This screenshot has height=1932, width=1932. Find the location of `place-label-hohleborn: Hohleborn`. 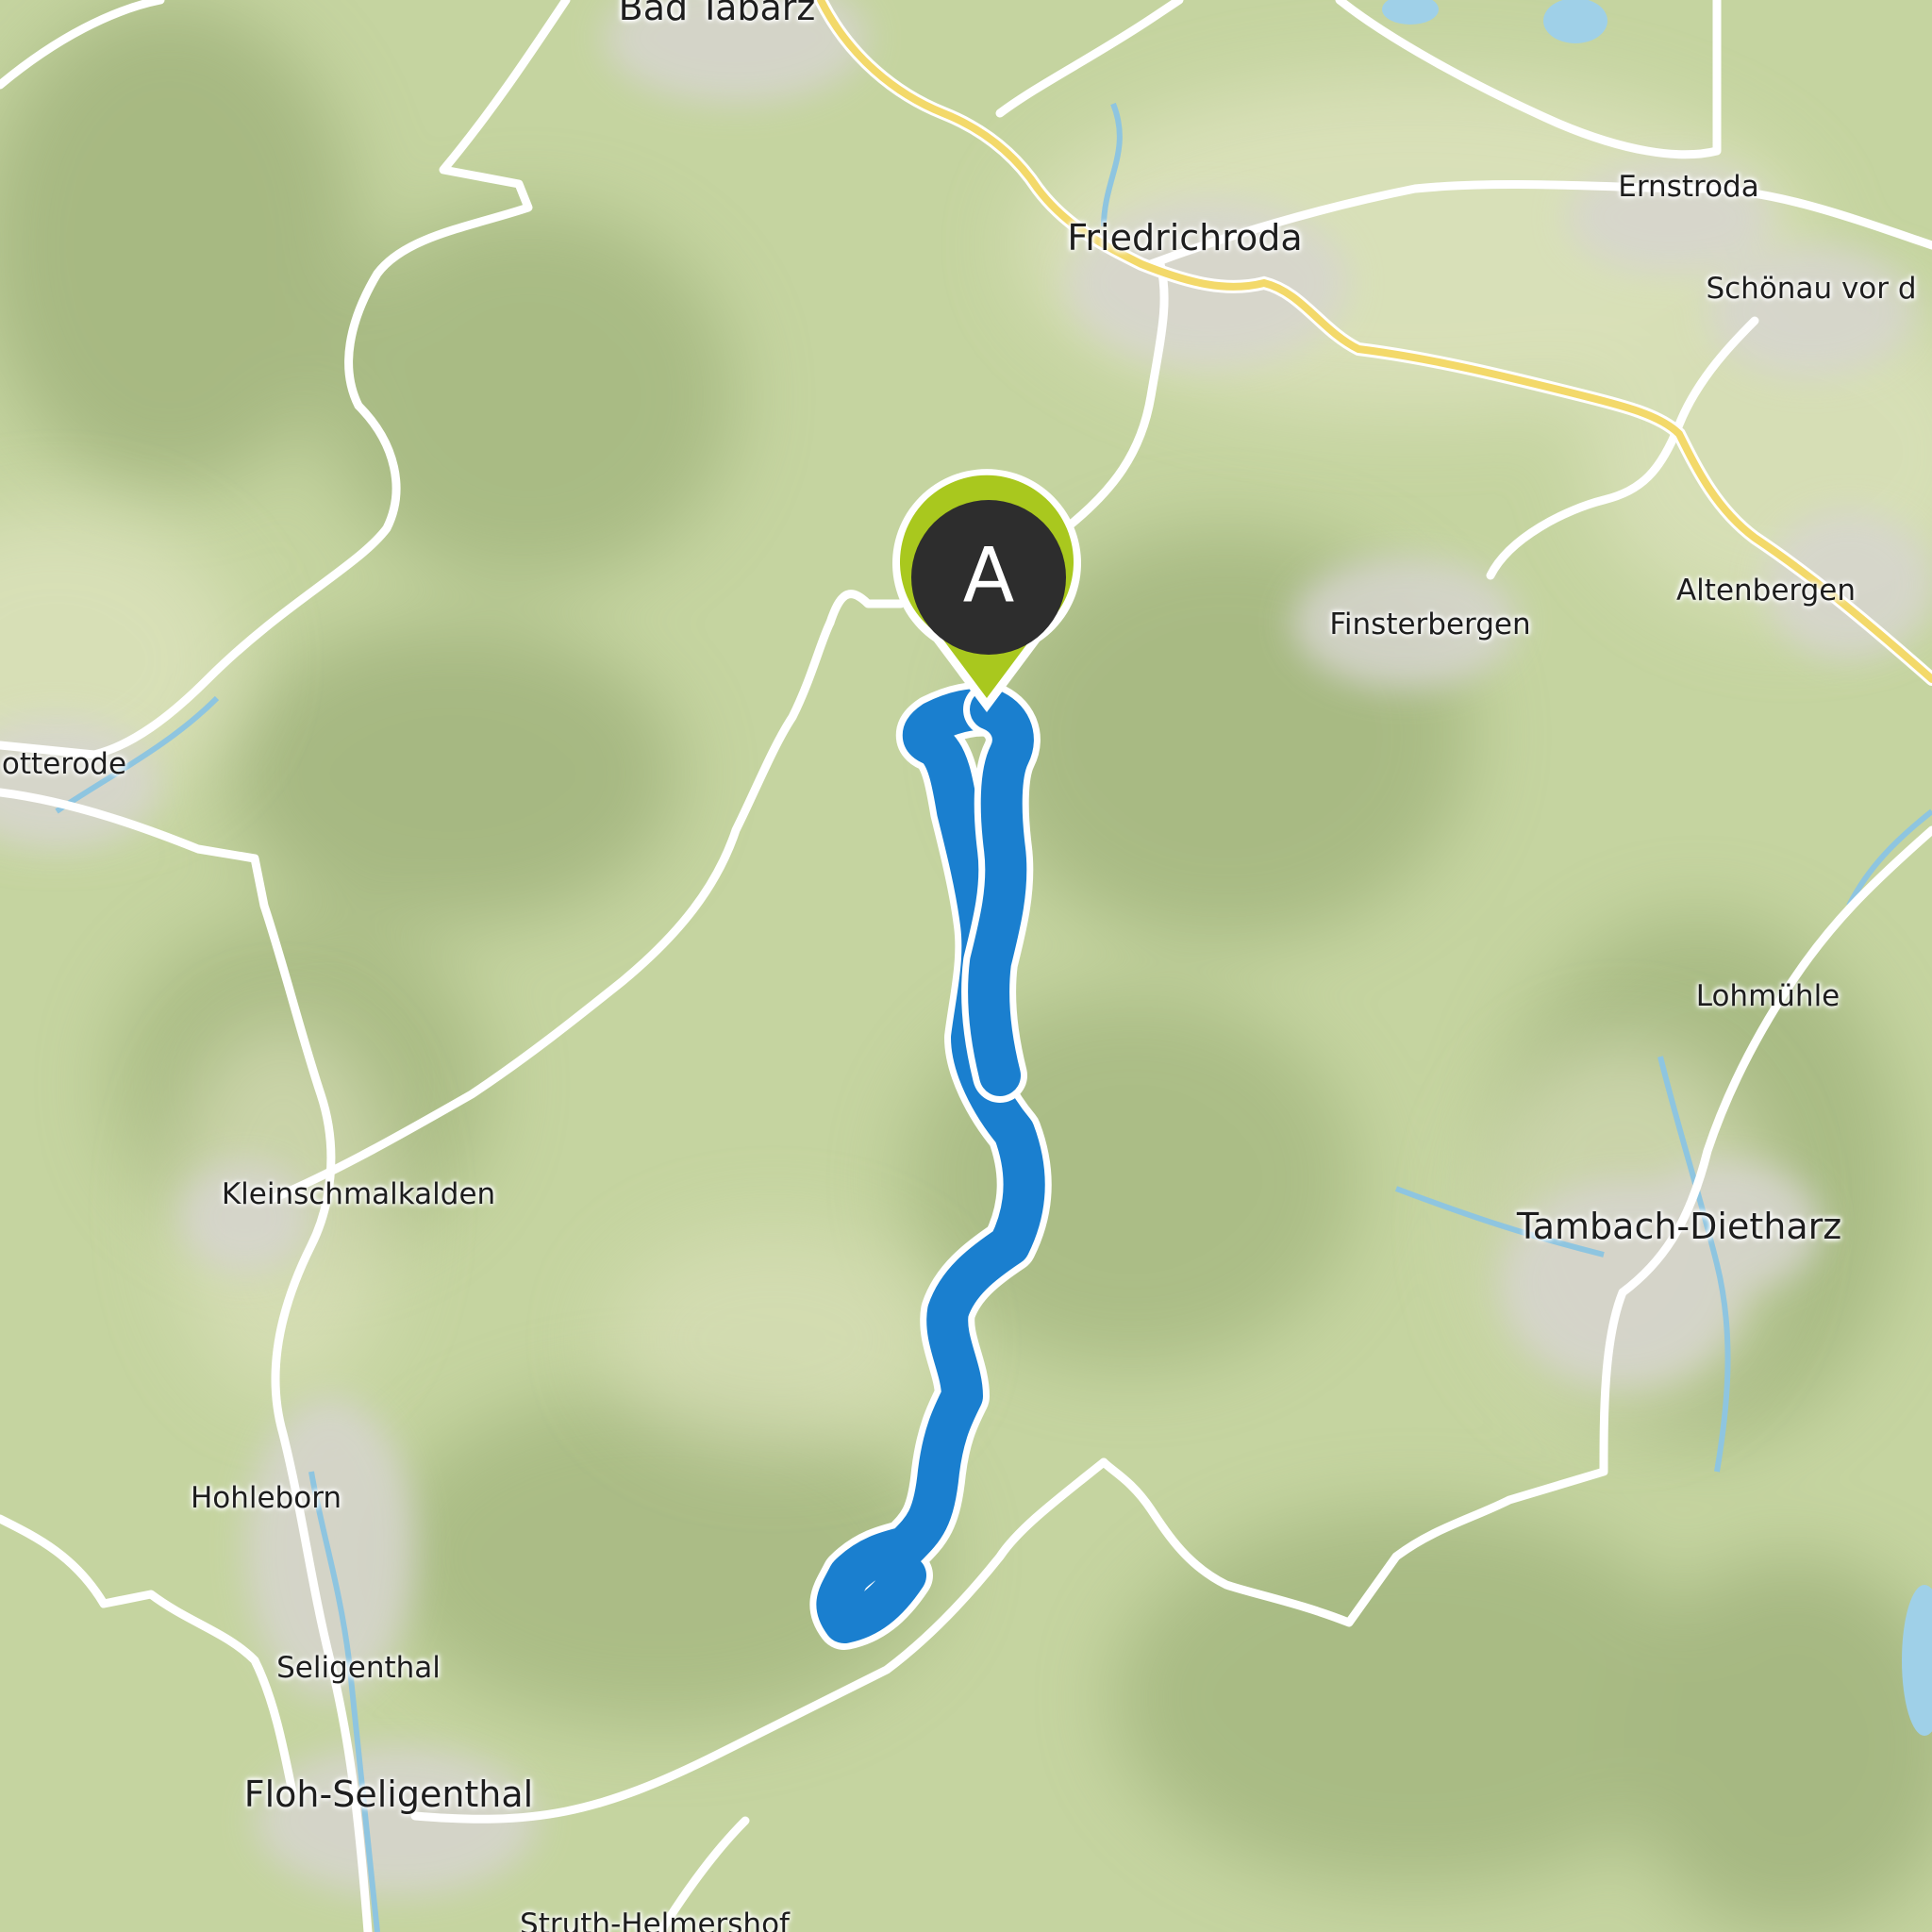

place-label-hohleborn: Hohleborn is located at coordinates (266, 1498).